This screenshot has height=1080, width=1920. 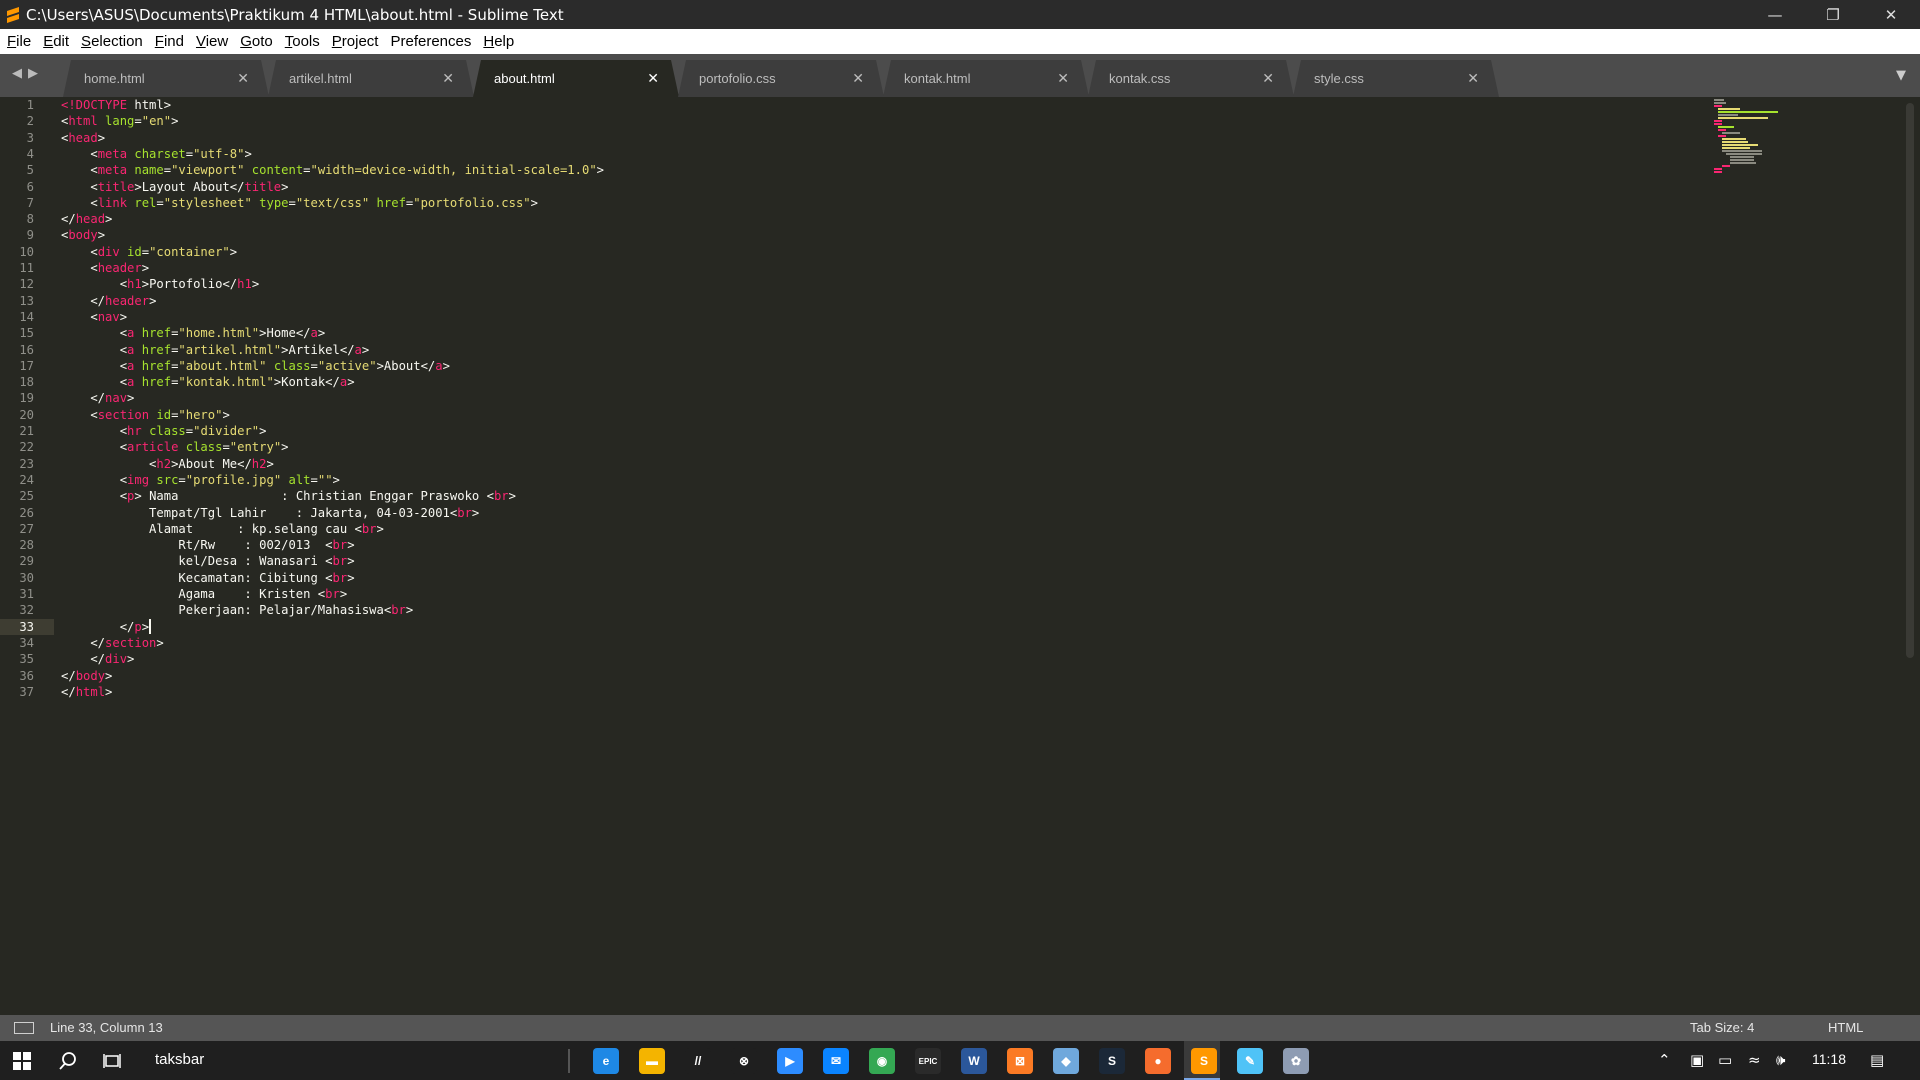 I want to click on menu-help: Help, so click(x=499, y=41).